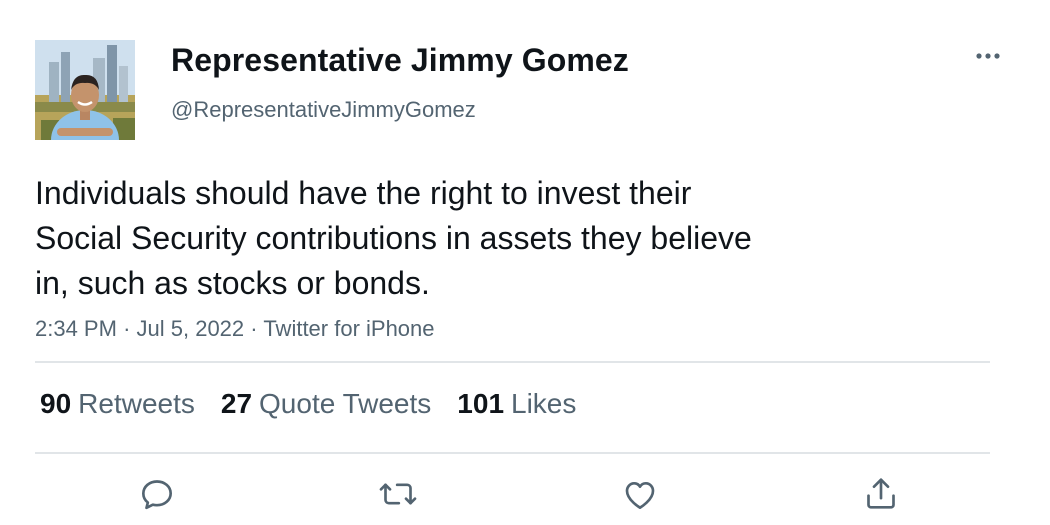 The width and height of the screenshot is (1050, 525). Describe the element at coordinates (544, 403) in the screenshot. I see `likes-label: Likes` at that location.